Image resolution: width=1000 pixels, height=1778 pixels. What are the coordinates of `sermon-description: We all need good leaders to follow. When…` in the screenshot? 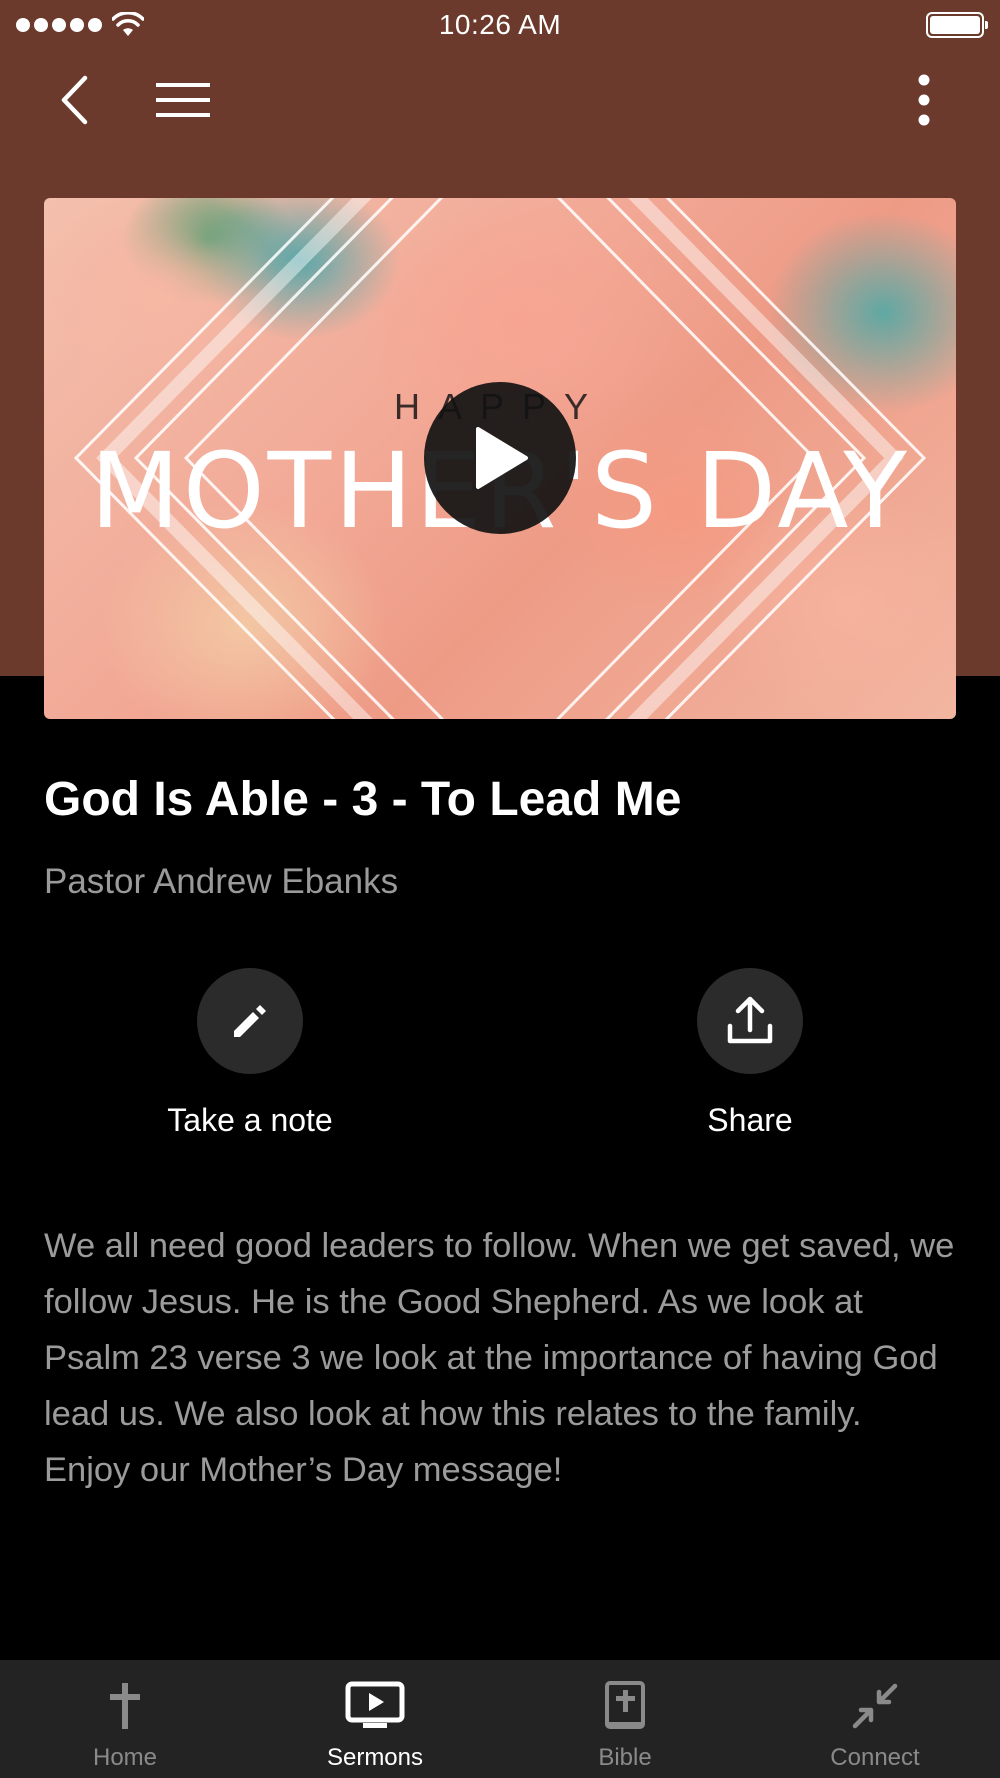 It's located at (499, 1358).